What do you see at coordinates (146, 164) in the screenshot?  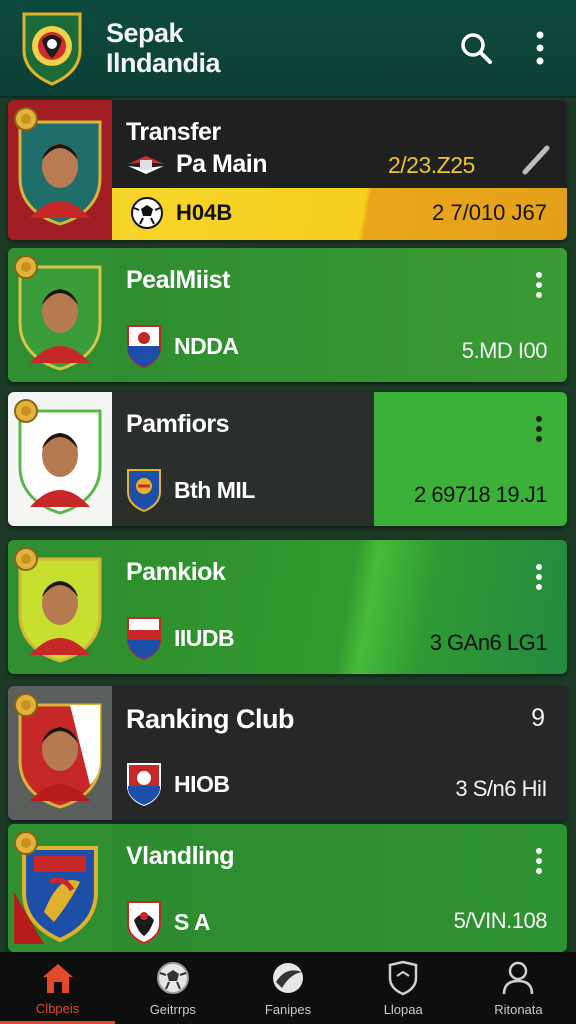 I see `flag-wings-icon` at bounding box center [146, 164].